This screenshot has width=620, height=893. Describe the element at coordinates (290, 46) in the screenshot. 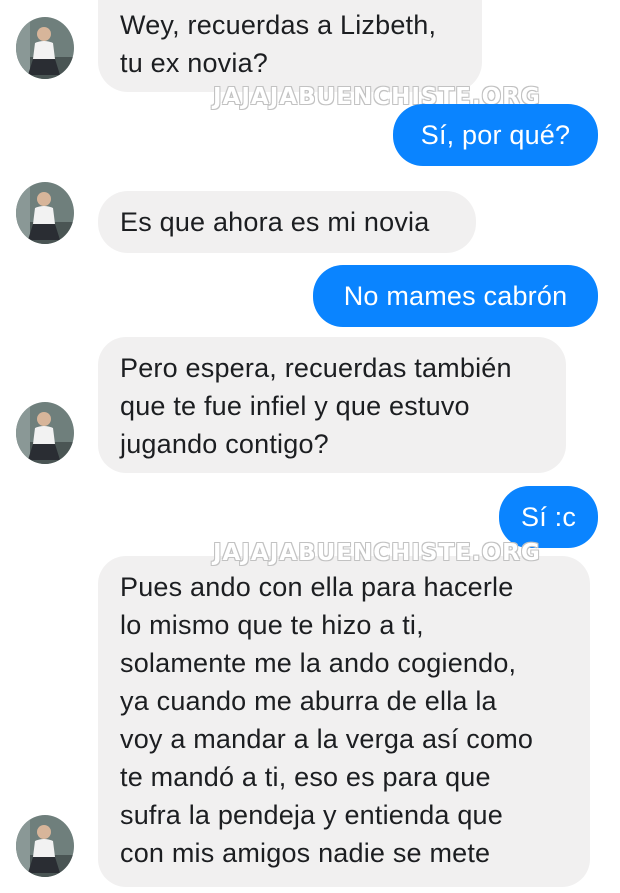

I see `incoming-message-1: Wey, recuerdas a Lizbeth, tu ex novia?` at that location.